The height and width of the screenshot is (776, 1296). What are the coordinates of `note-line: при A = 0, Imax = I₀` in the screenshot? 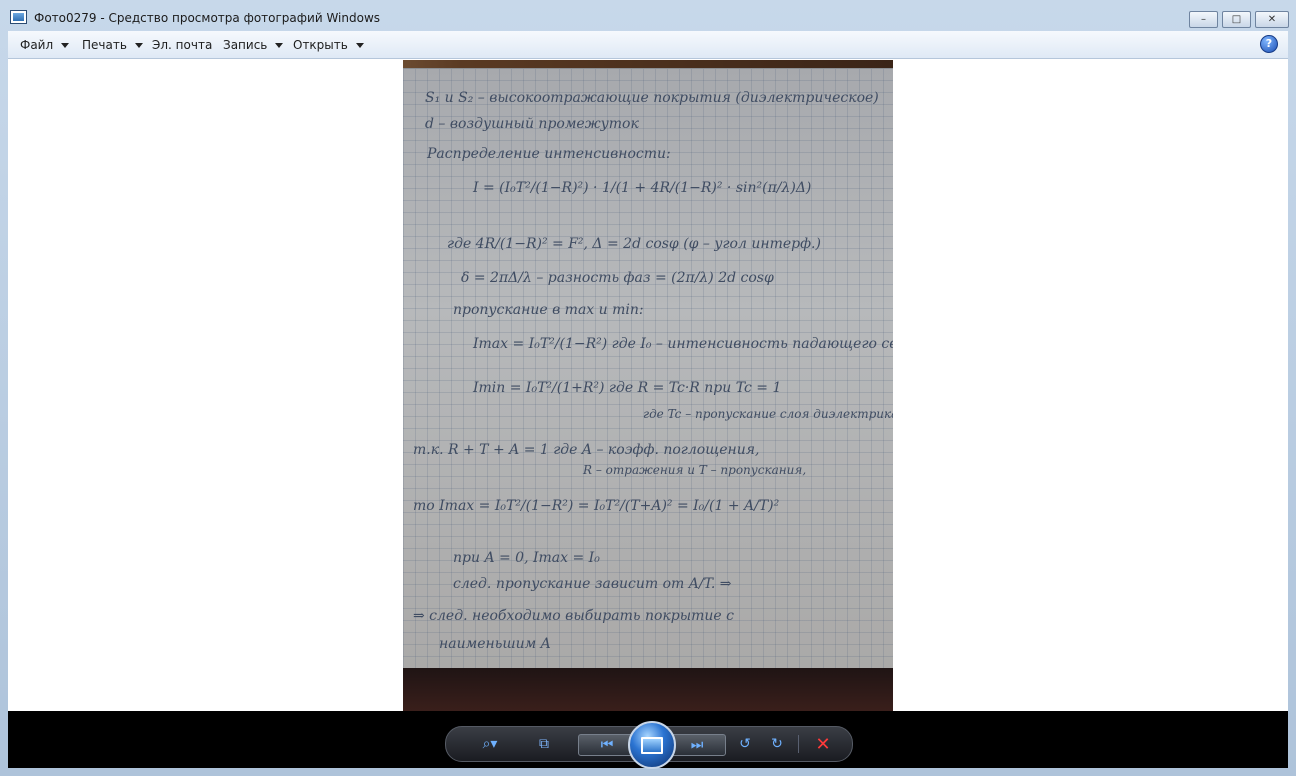 It's located at (526, 558).